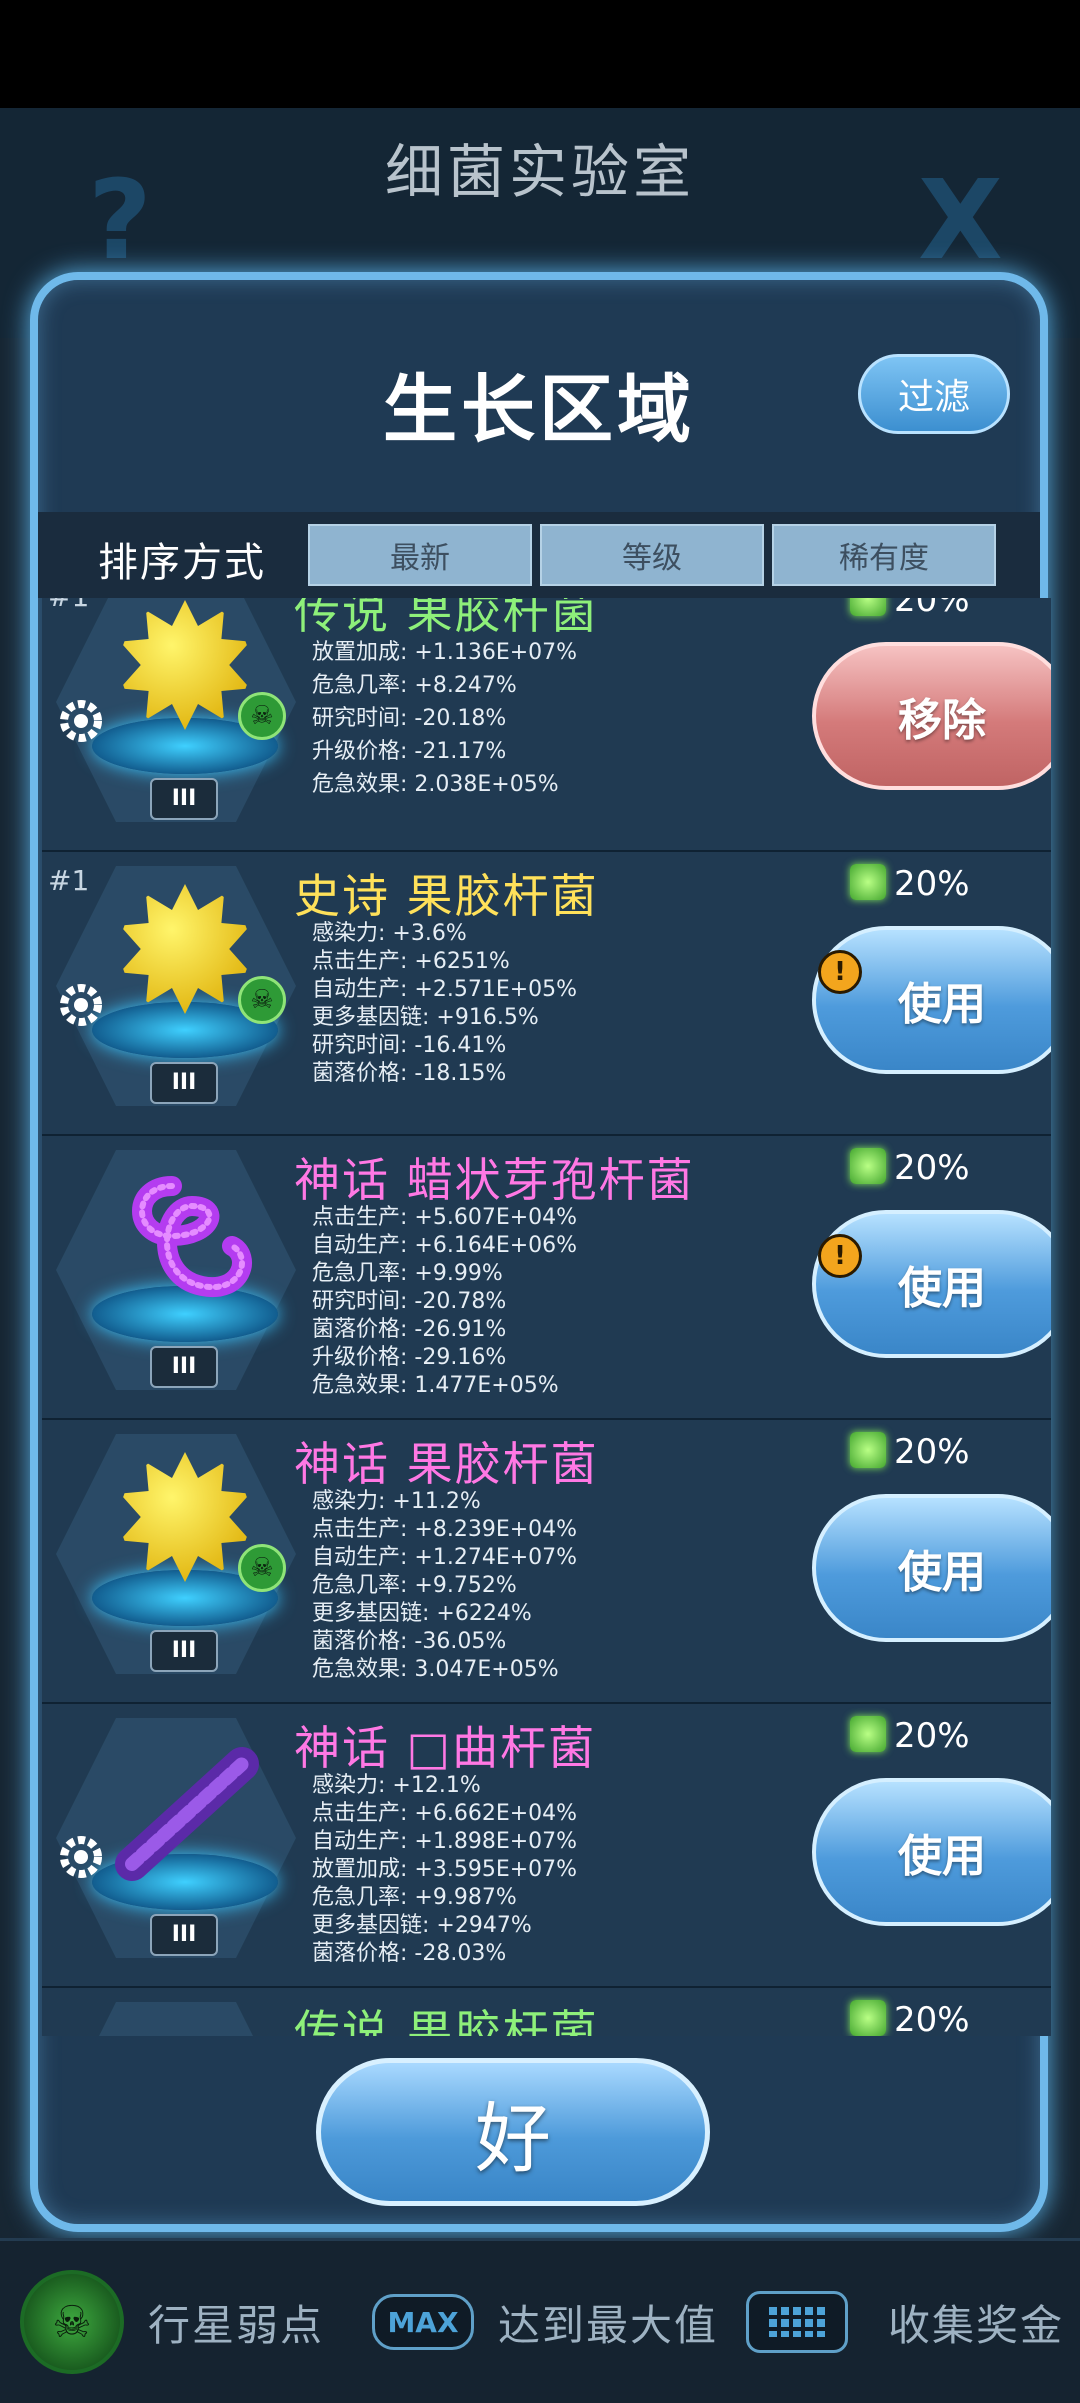  What do you see at coordinates (446, 2020) in the screenshot?
I see `item-name: 传说 果胶杆菌` at bounding box center [446, 2020].